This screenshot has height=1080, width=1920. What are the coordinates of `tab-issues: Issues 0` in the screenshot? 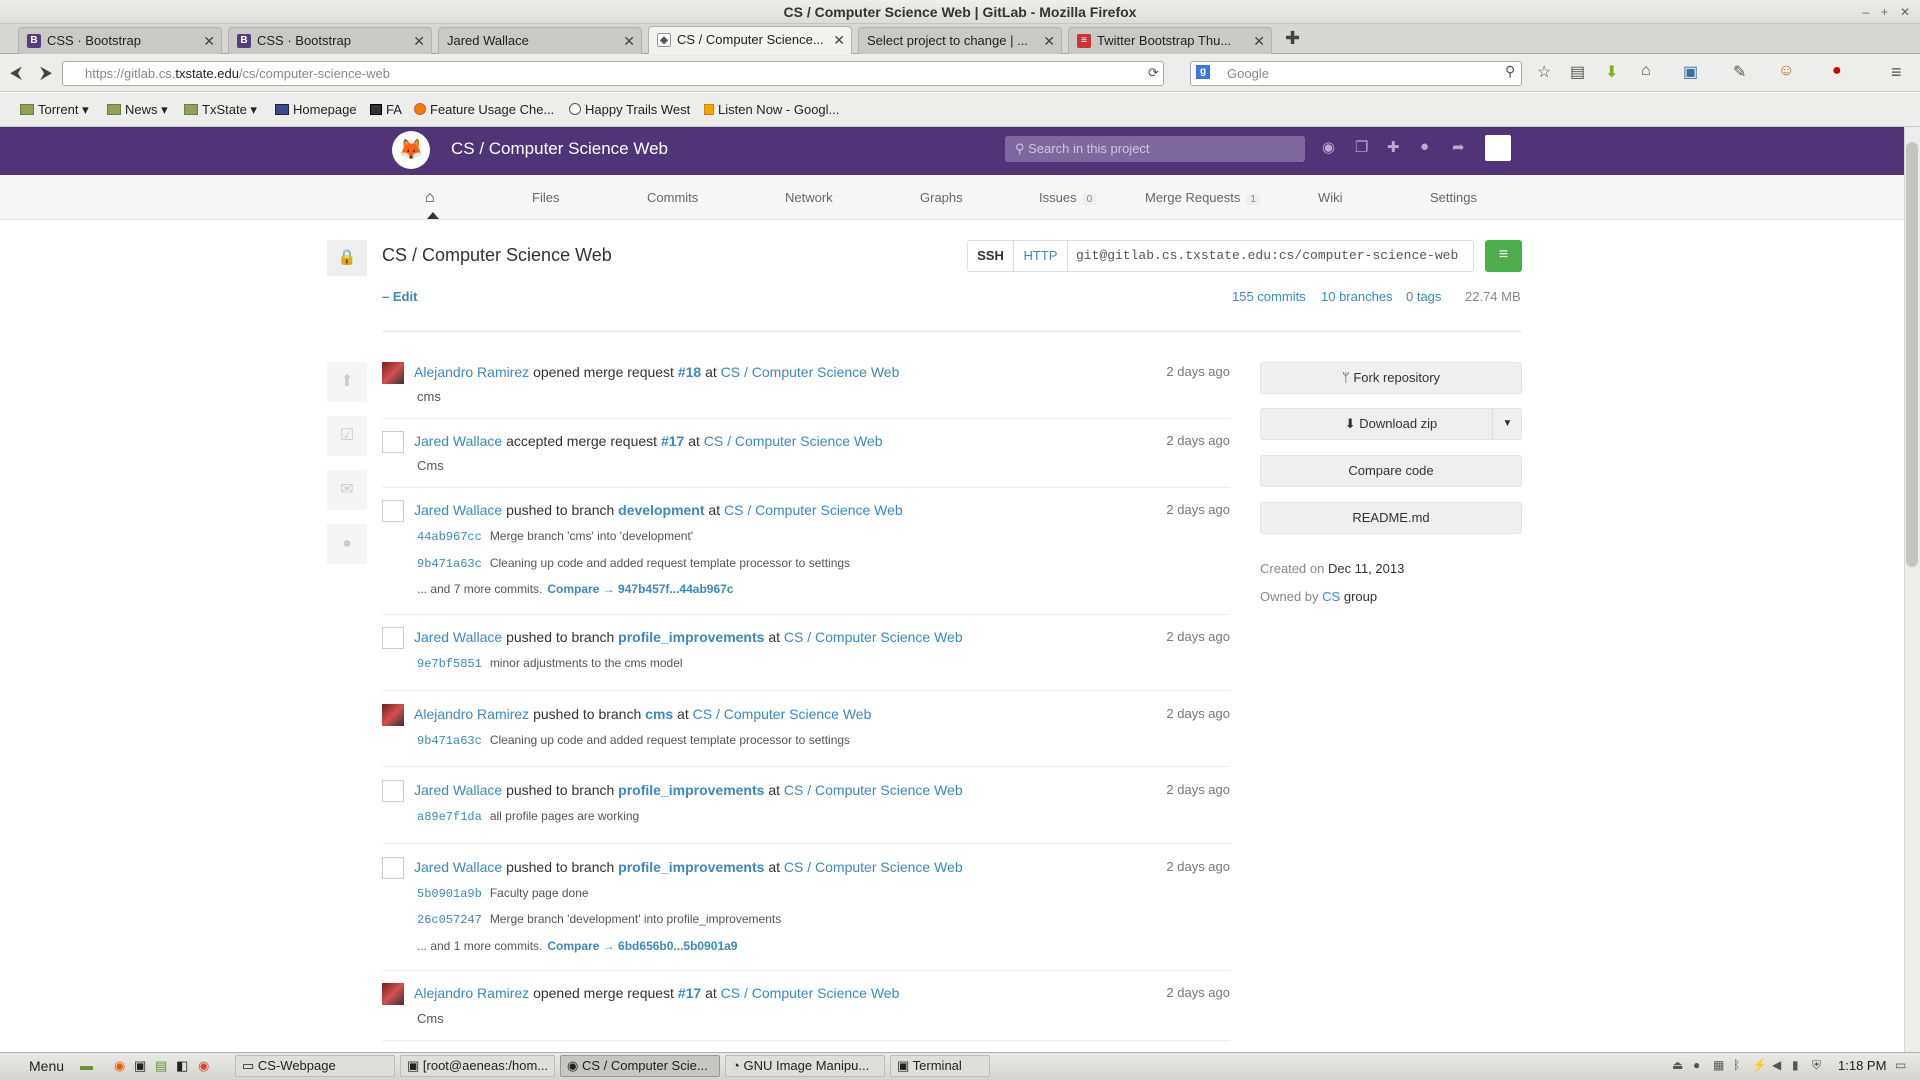 It's located at (1068, 197).